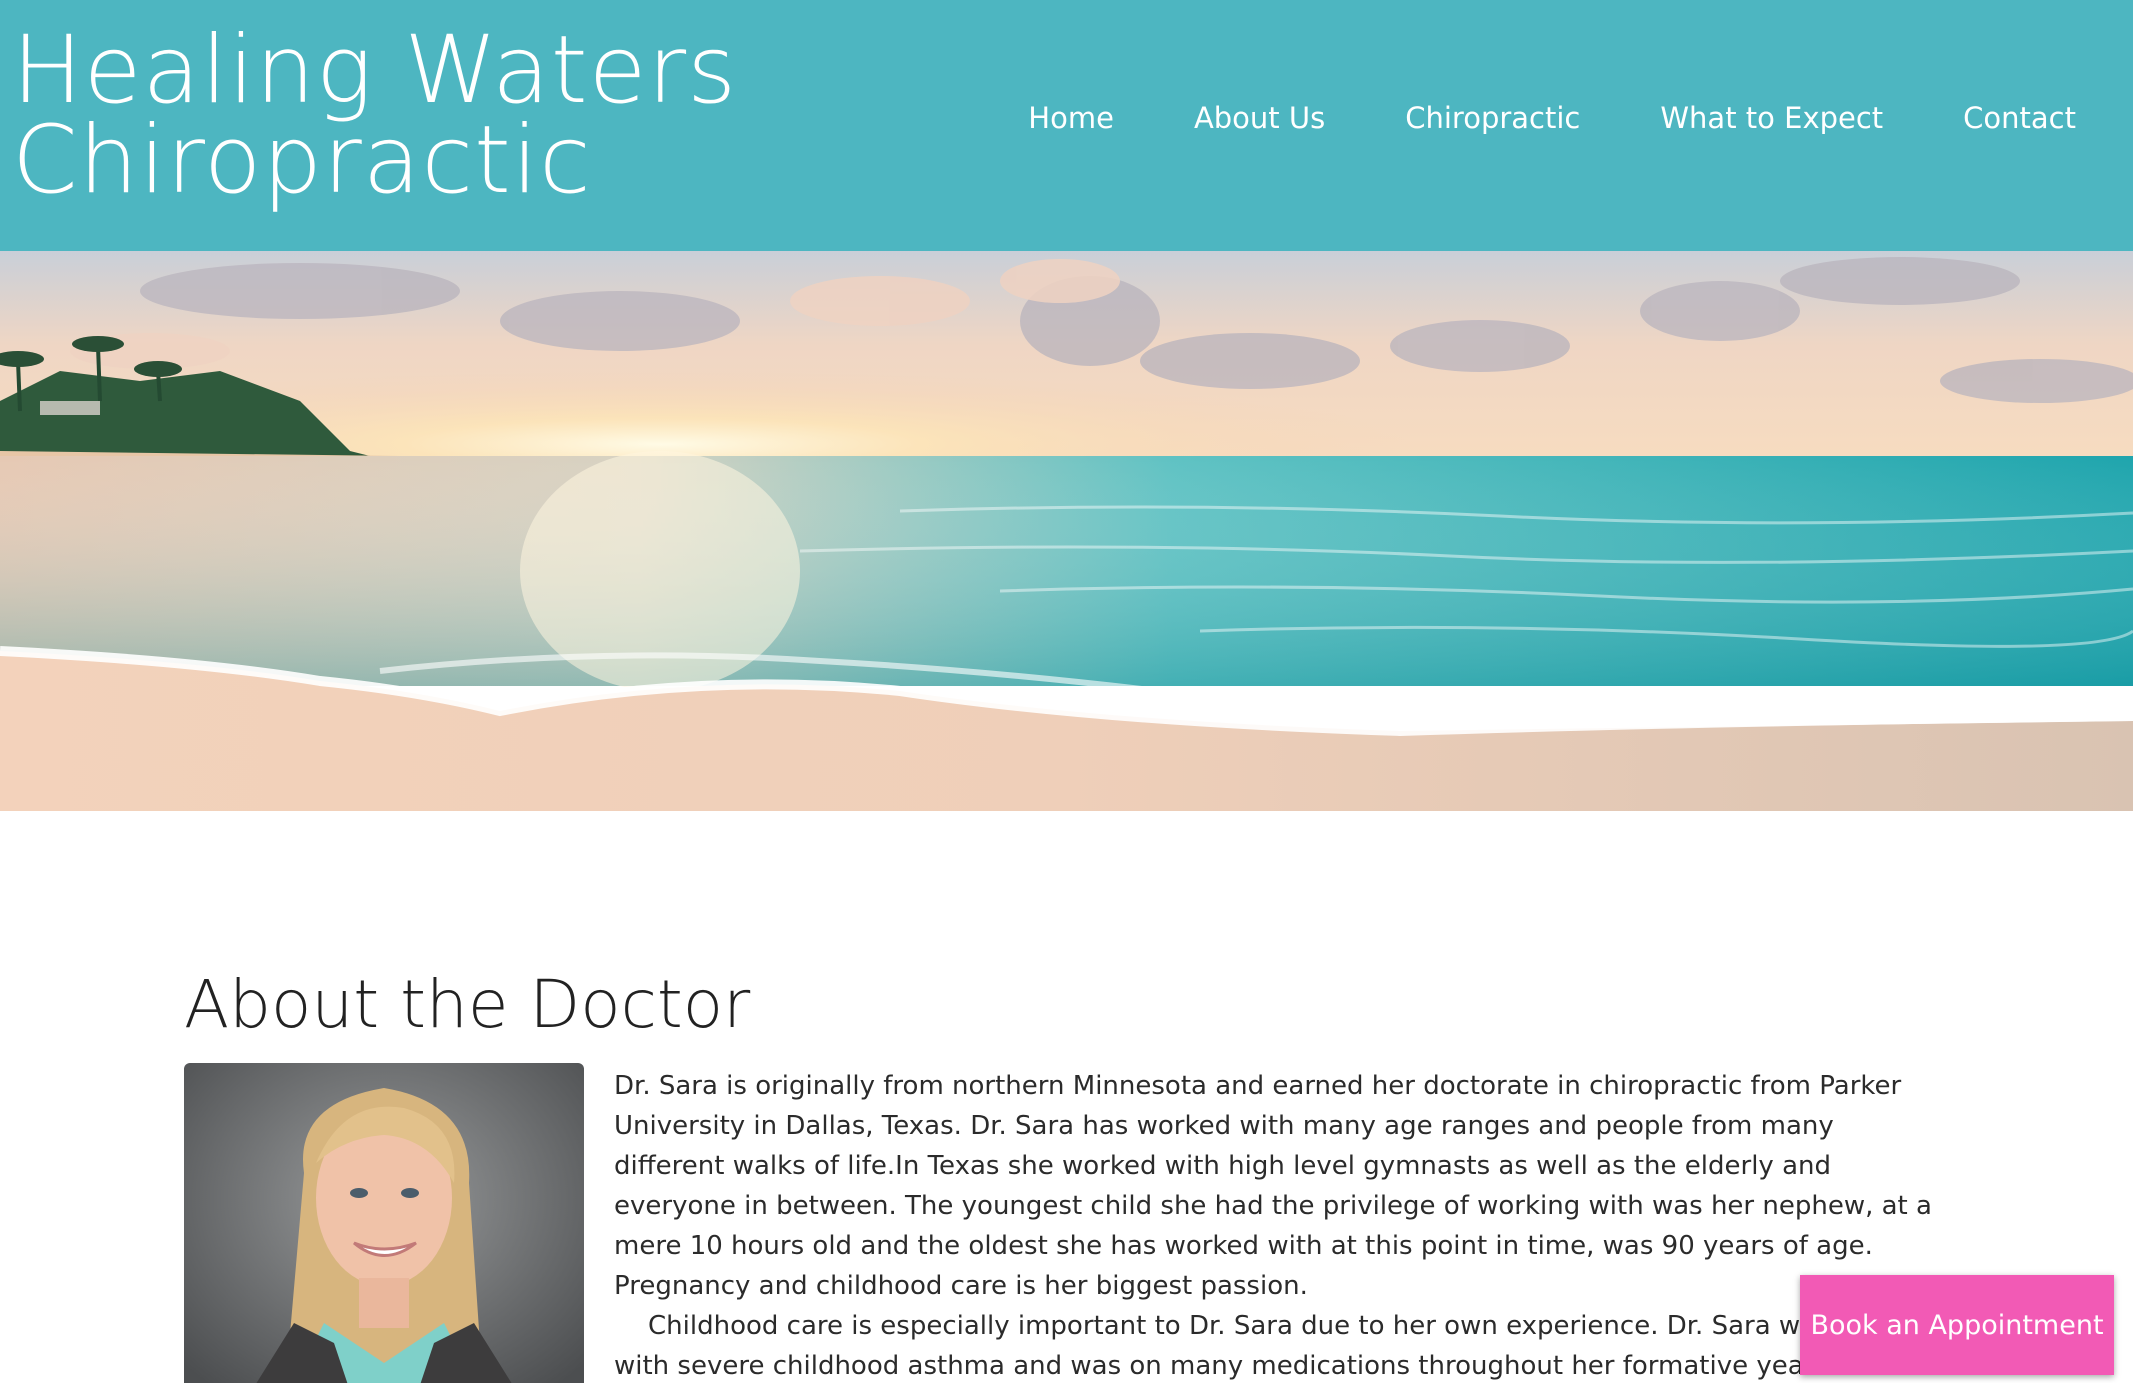 This screenshot has width=2133, height=1383. I want to click on nav-home: Home, so click(1071, 118).